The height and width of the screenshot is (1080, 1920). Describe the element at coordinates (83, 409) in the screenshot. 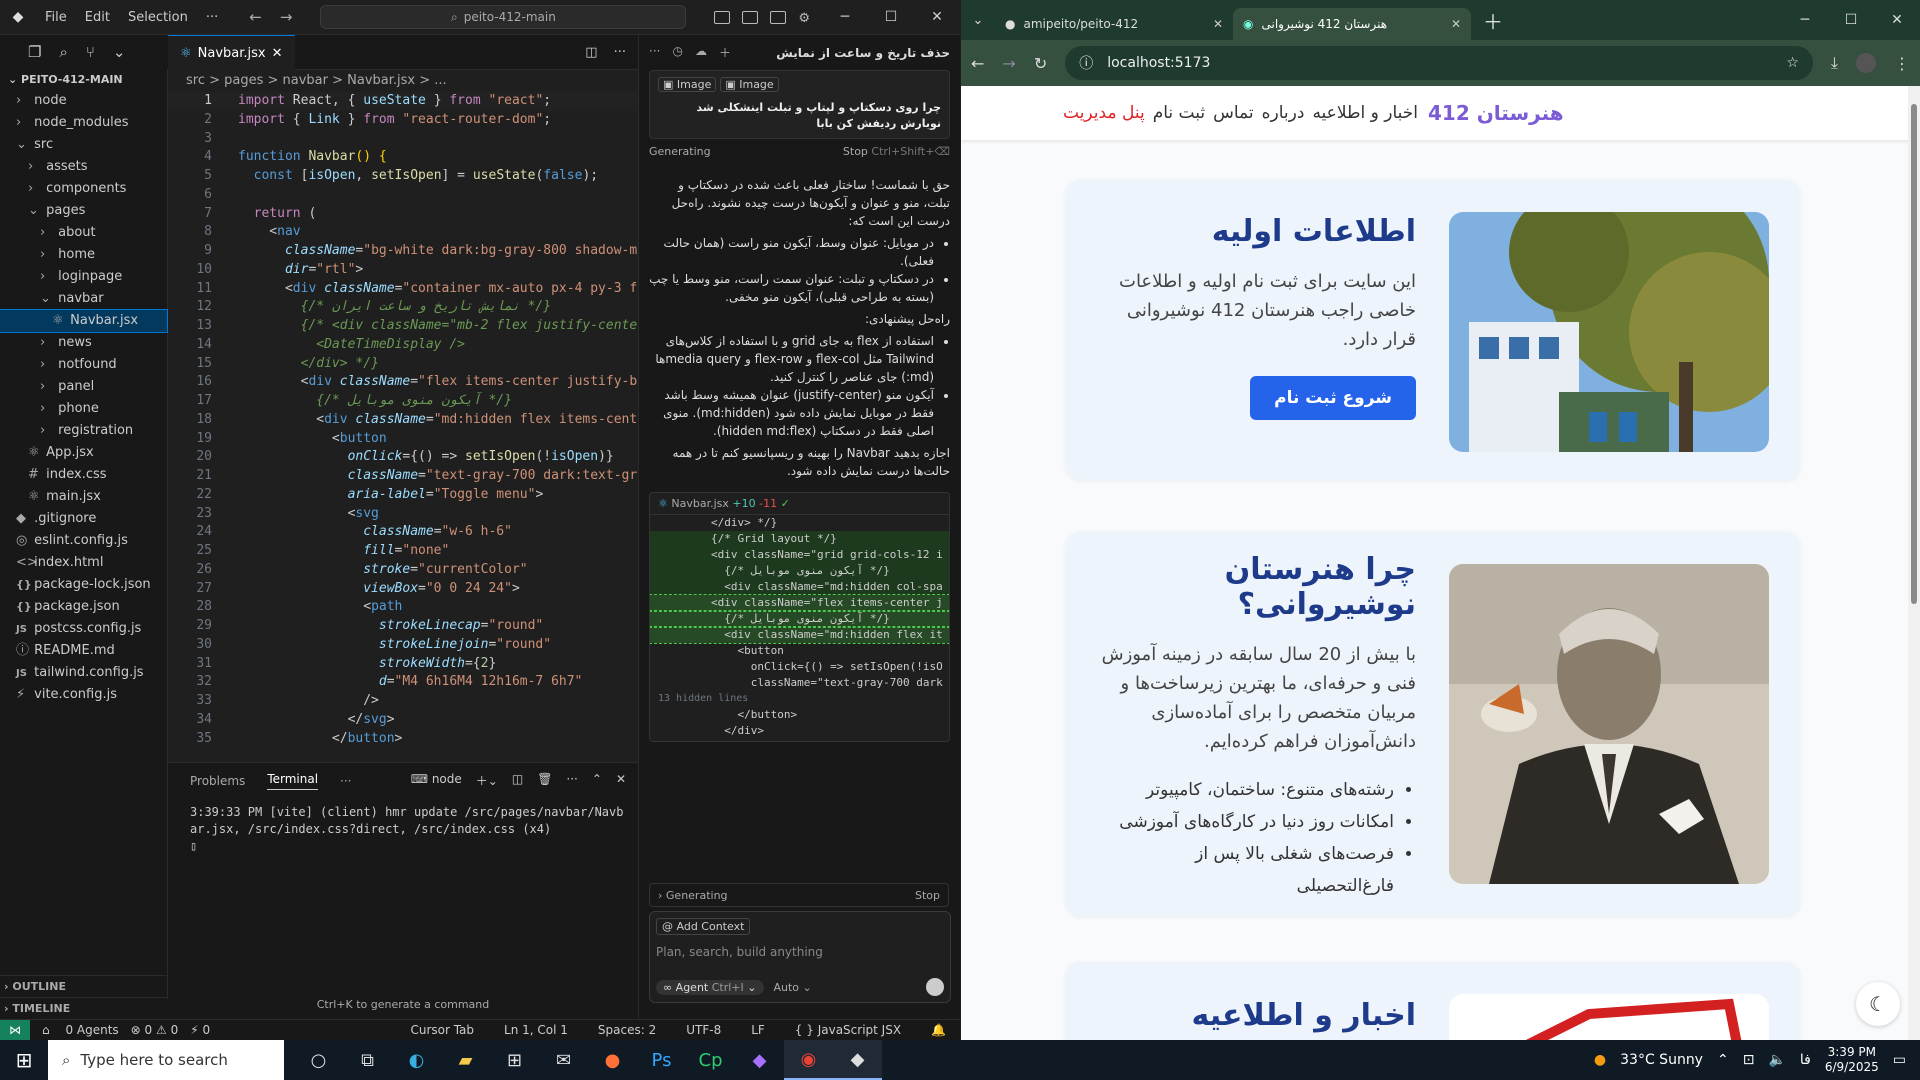

I see `folder-item: › phone` at that location.